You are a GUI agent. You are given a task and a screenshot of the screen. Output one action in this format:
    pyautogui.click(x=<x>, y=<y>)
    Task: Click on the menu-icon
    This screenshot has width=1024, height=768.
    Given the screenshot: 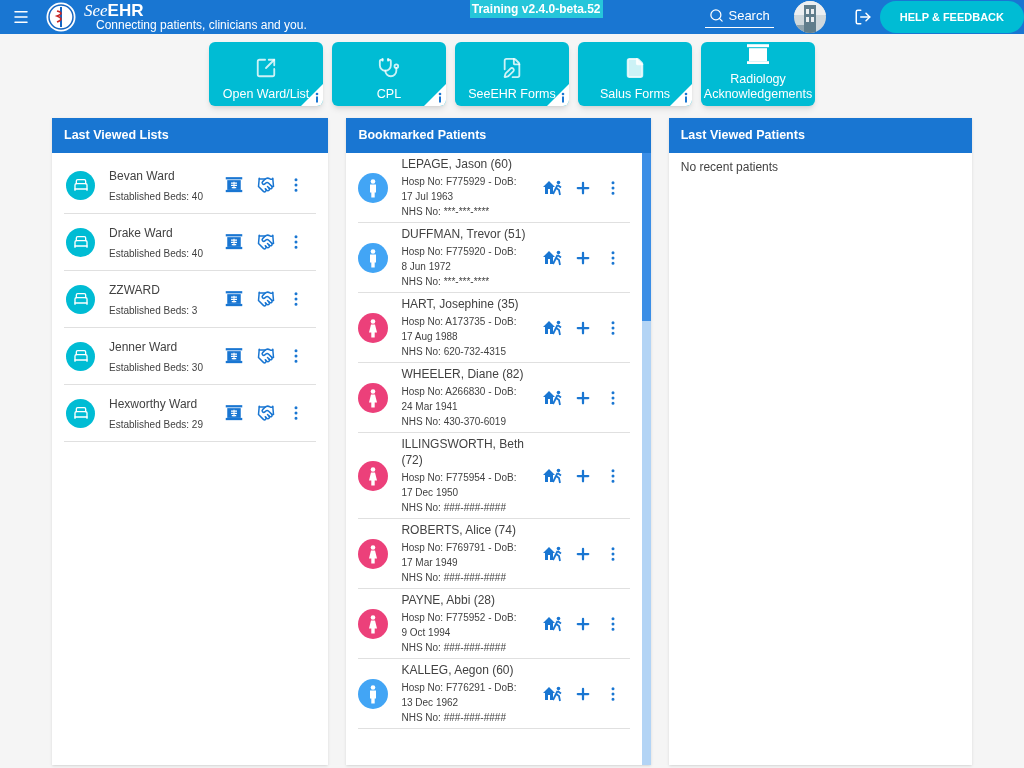 What is the action you would take?
    pyautogui.click(x=21, y=17)
    